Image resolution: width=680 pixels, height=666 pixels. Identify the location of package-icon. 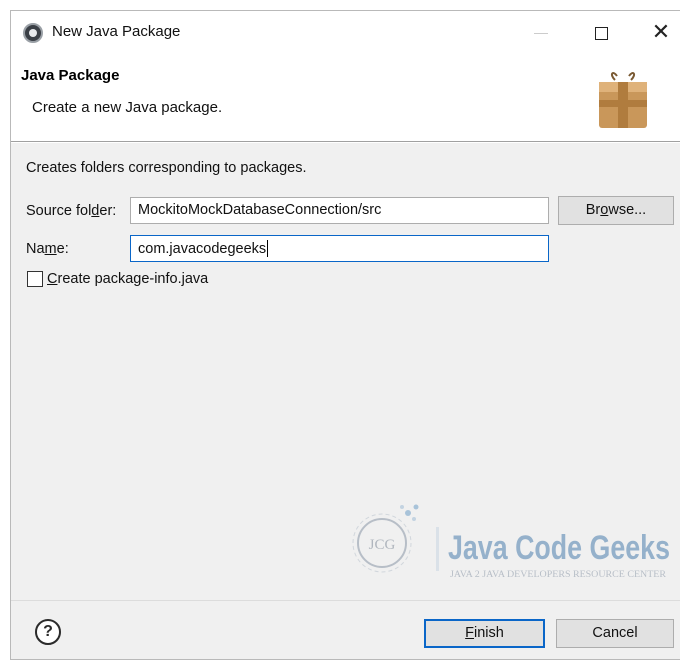
(623, 100).